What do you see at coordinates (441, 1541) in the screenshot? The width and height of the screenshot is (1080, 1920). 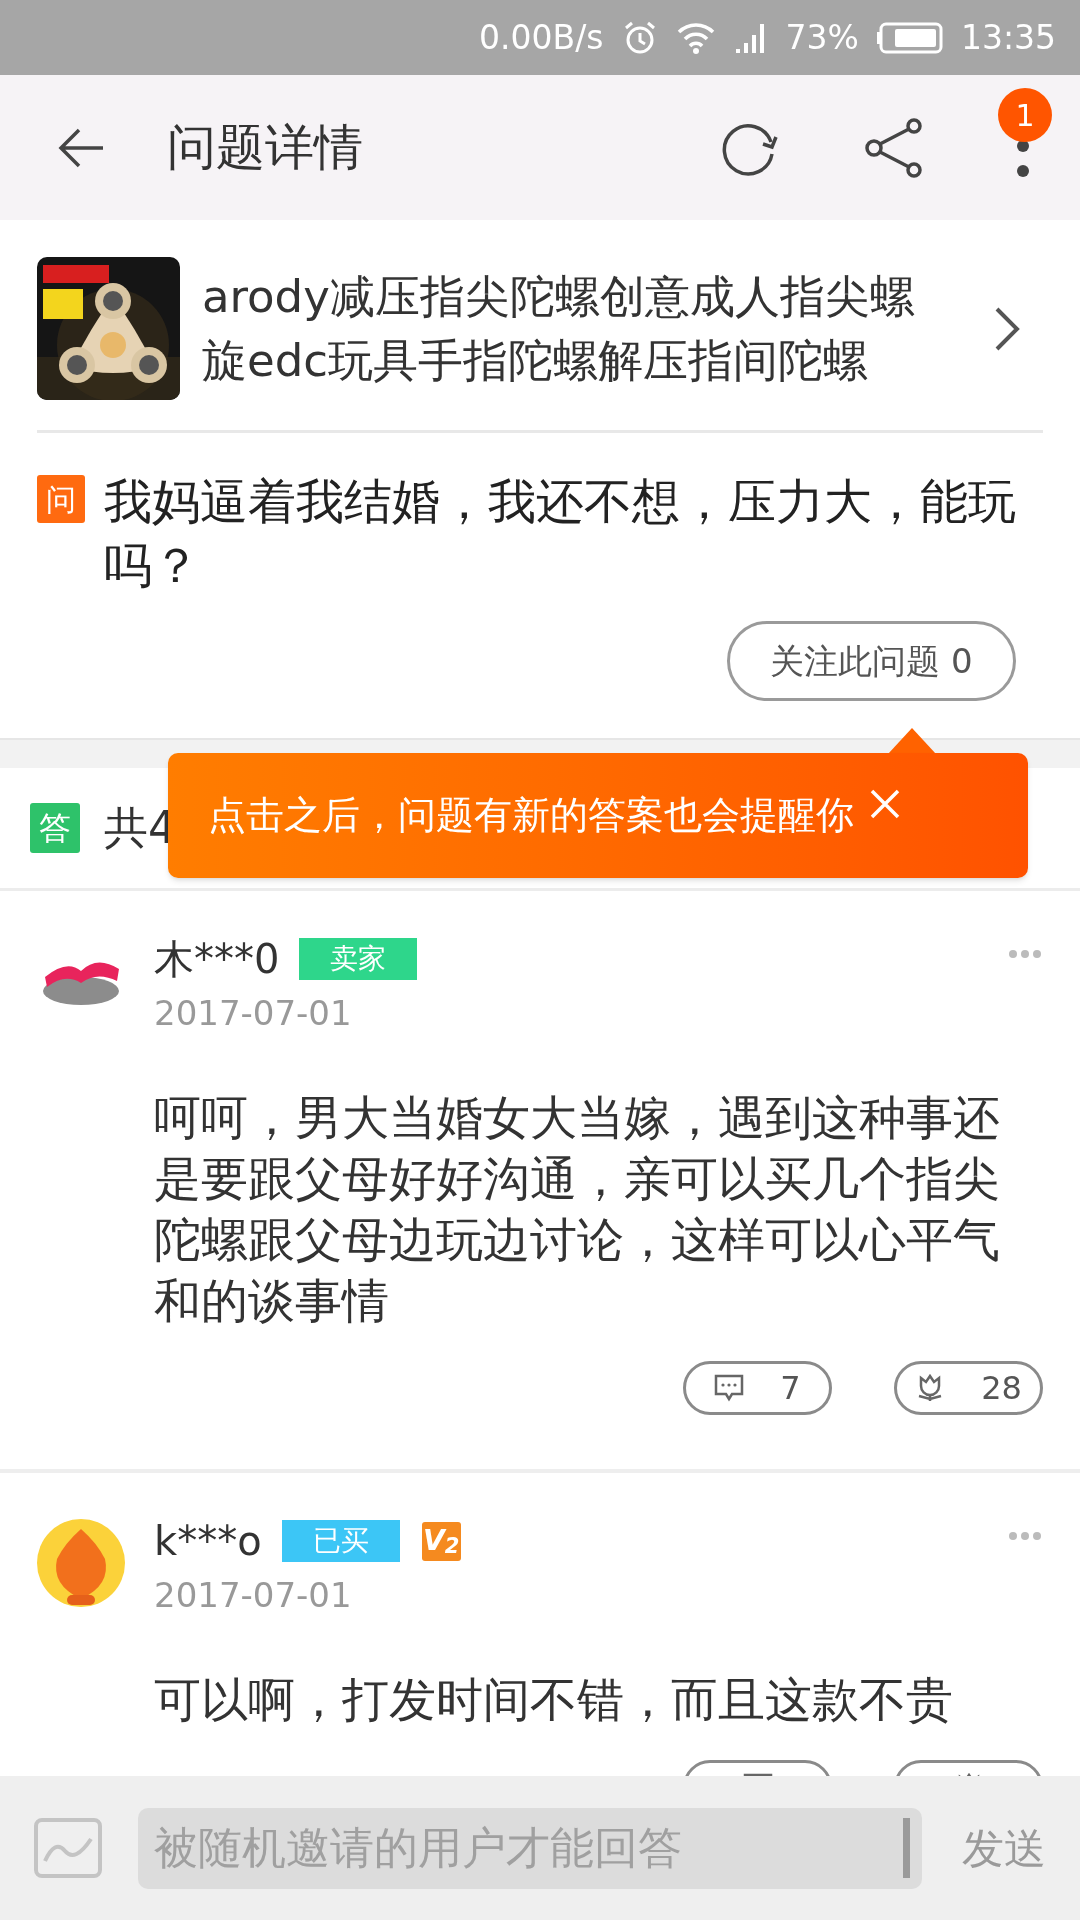 I see `level-badge: V$_{2}$` at bounding box center [441, 1541].